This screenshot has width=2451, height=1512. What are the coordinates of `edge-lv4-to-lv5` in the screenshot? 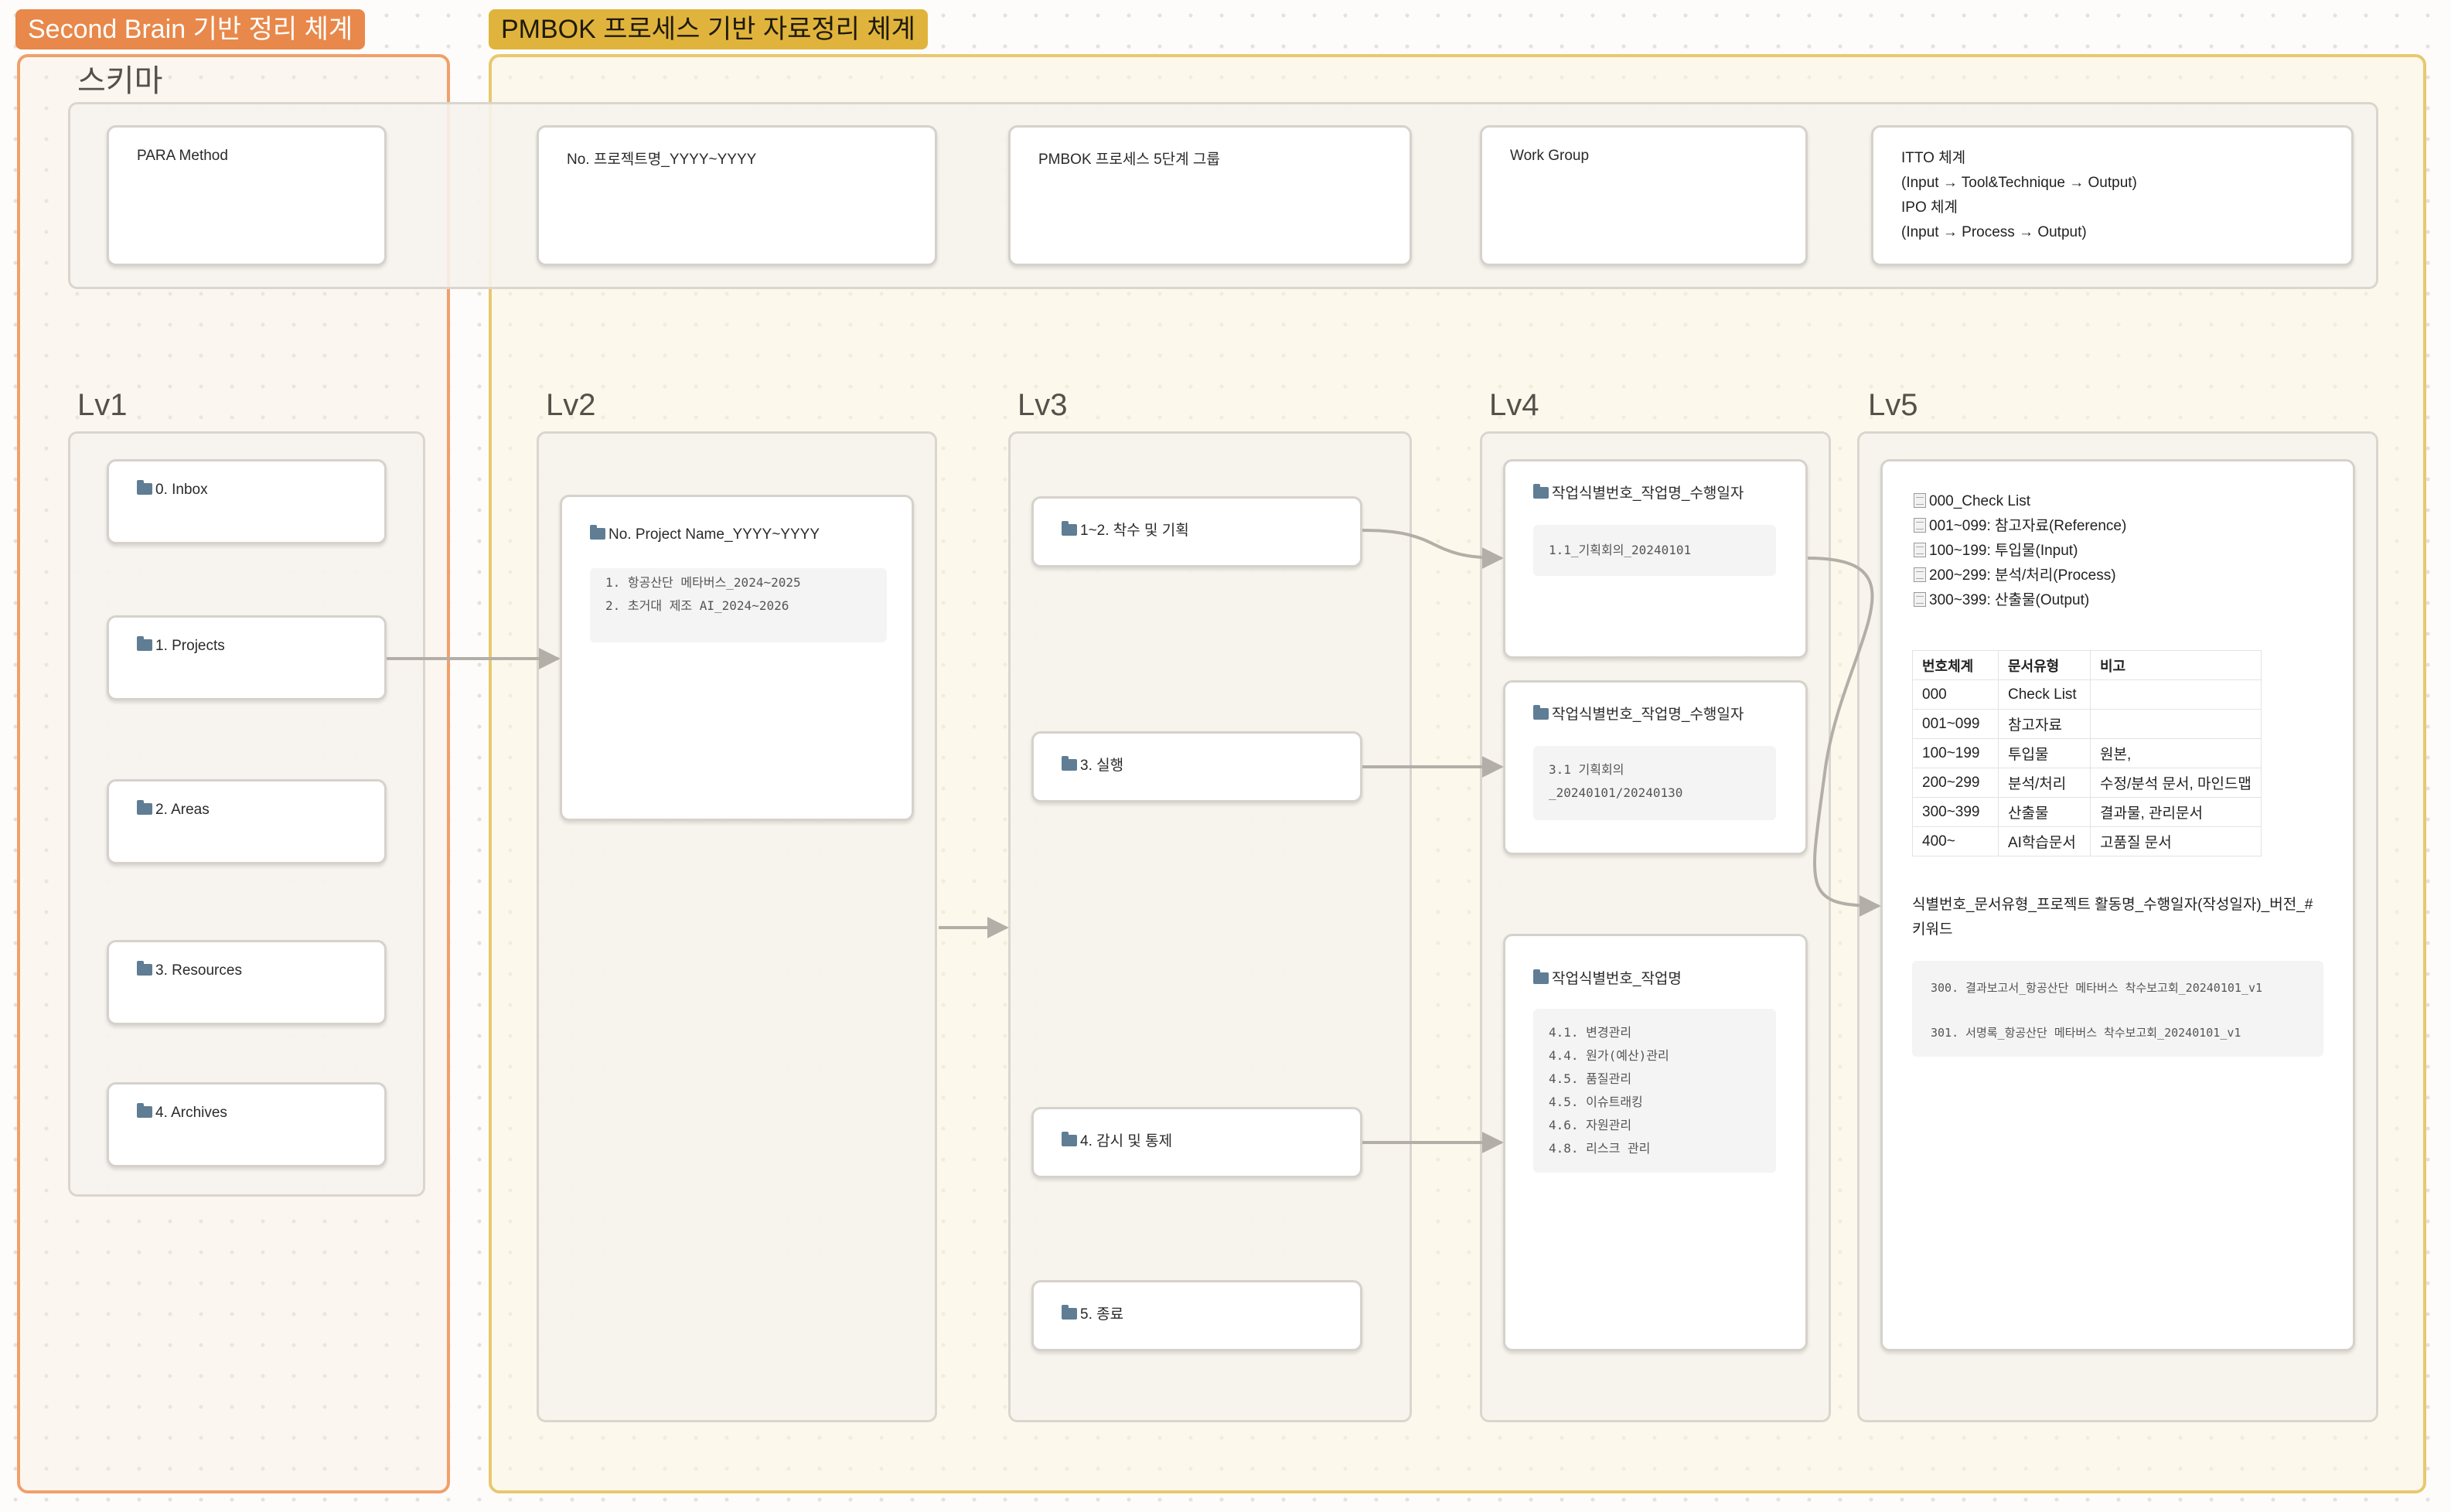 It's located at (1844, 737).